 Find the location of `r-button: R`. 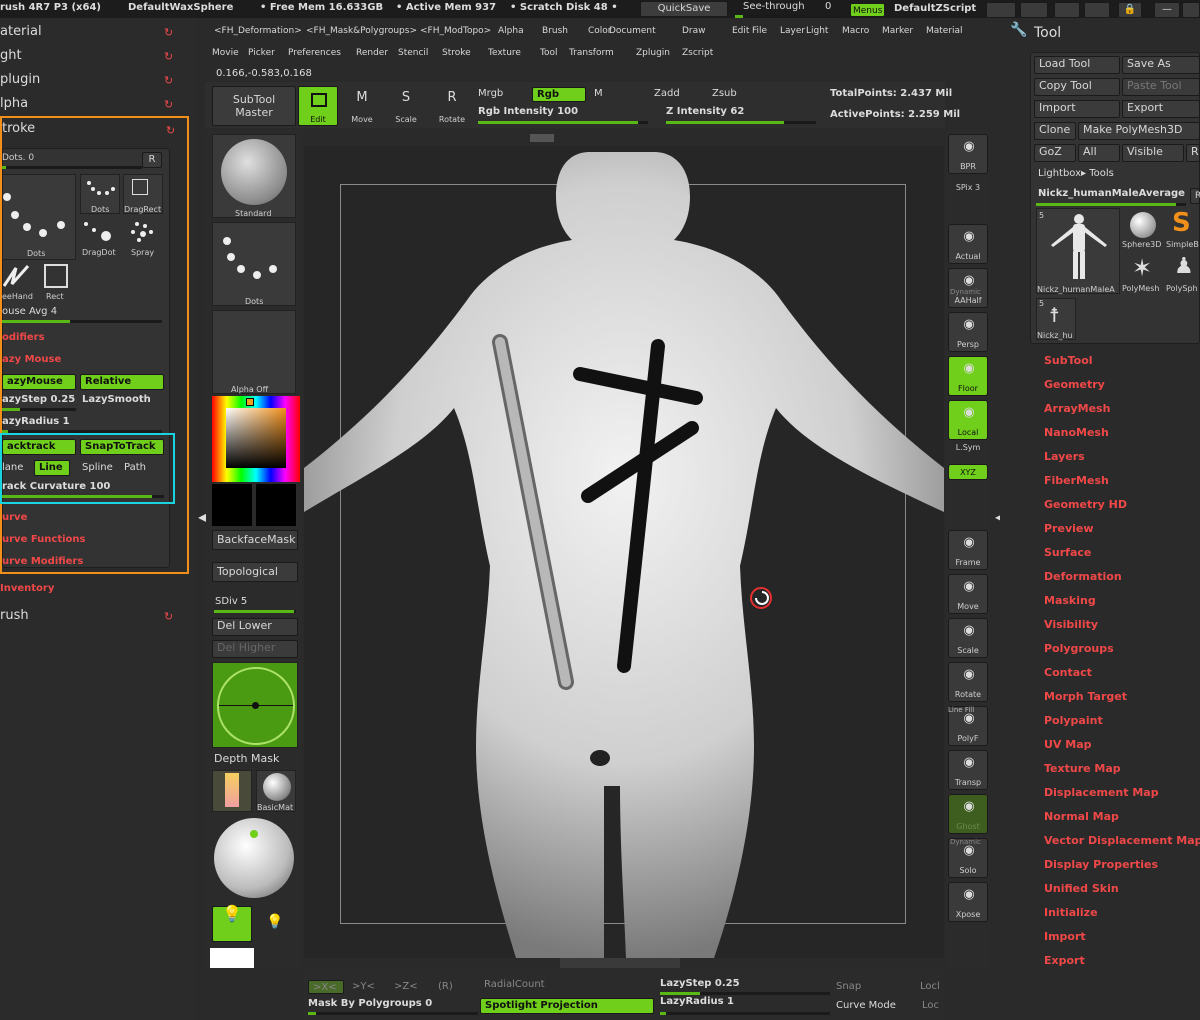

r-button: R is located at coordinates (1193, 153).